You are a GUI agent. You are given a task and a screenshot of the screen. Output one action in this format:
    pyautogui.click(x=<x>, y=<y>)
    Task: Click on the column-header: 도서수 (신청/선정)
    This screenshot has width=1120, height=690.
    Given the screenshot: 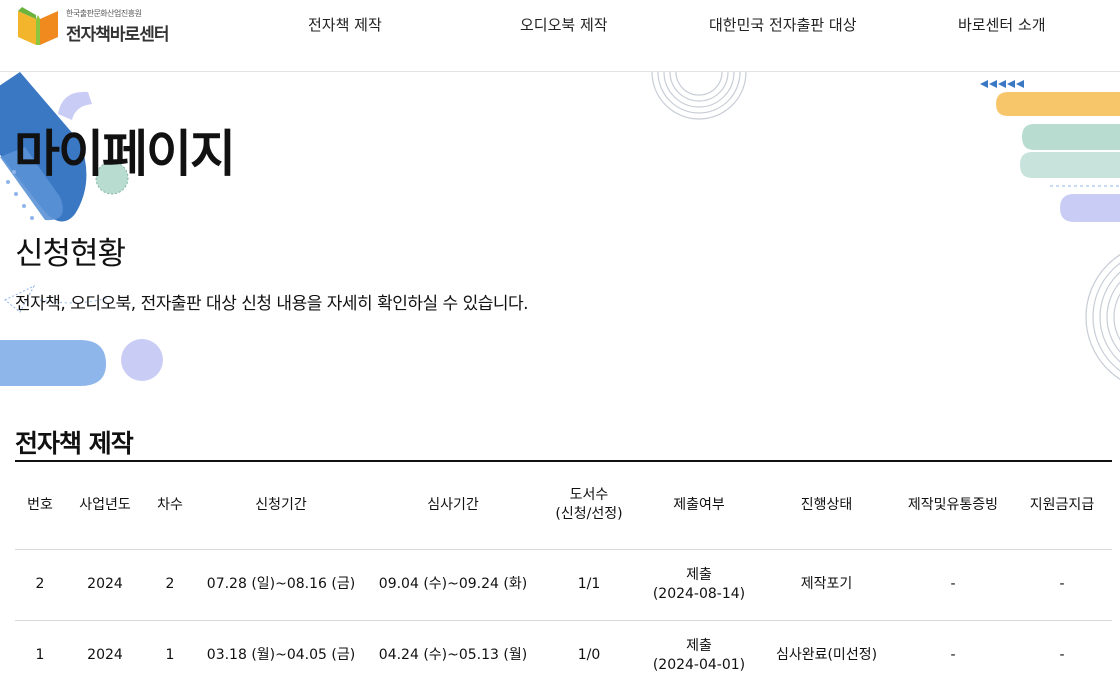 What is the action you would take?
    pyautogui.click(x=589, y=505)
    